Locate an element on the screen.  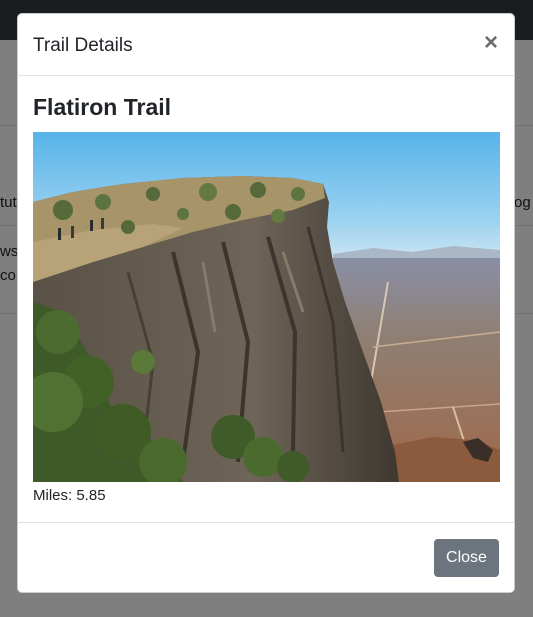
modal-title: Trail Details is located at coordinates (83, 45).